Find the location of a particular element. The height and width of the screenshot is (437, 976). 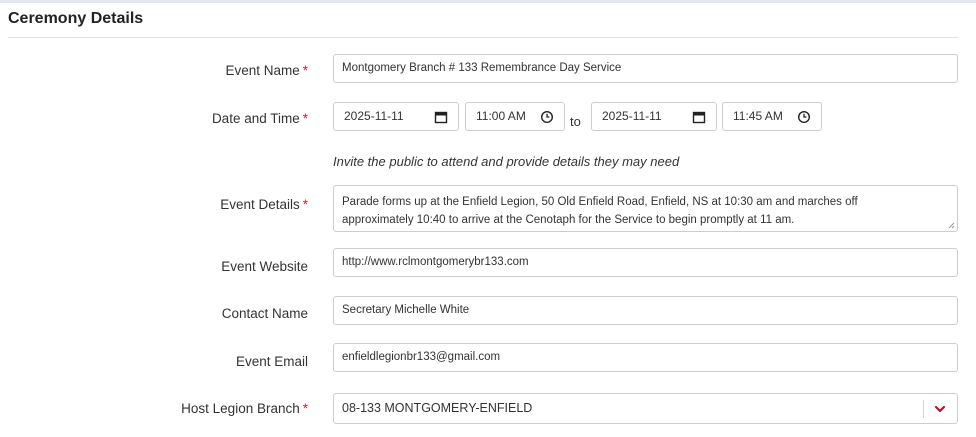

contact-name-label: Contact Name is located at coordinates (264, 313).